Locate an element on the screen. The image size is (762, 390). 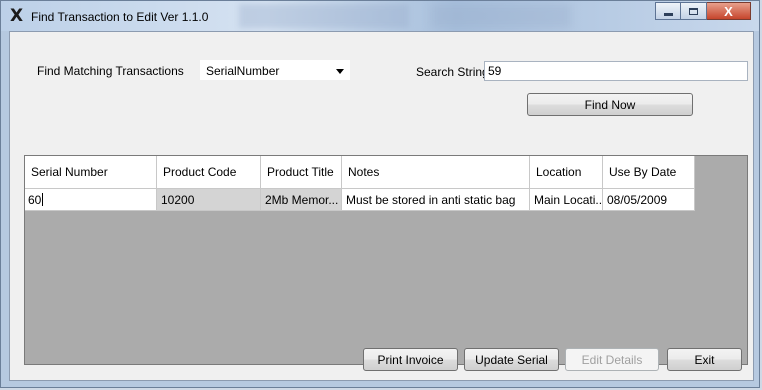
exit-label: Exit is located at coordinates (704, 359).